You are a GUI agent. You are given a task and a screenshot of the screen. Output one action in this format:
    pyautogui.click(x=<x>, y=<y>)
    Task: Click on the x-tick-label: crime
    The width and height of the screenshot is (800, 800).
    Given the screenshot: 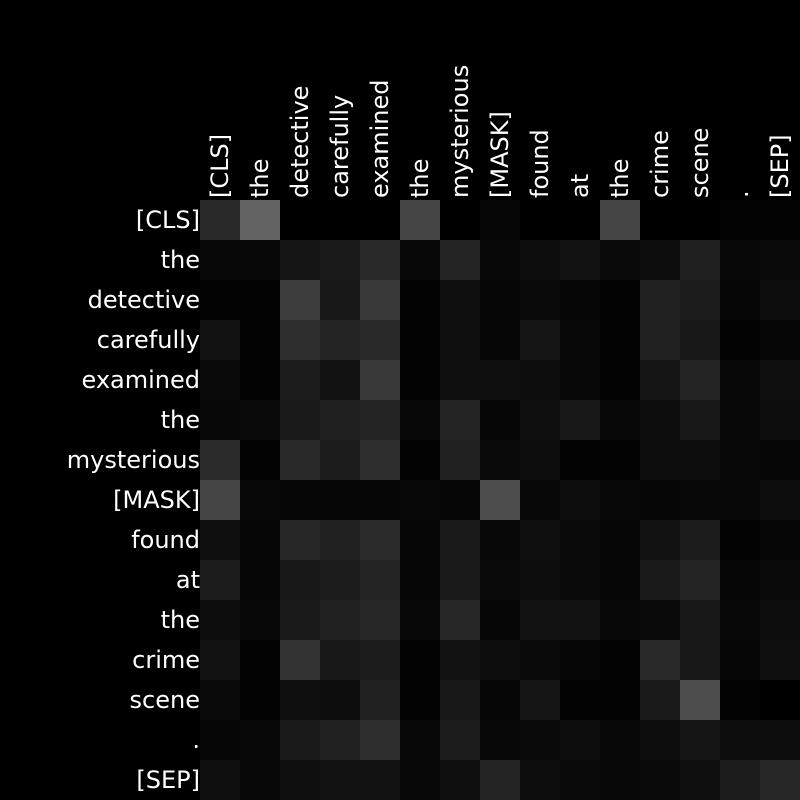 What is the action you would take?
    pyautogui.click(x=660, y=164)
    